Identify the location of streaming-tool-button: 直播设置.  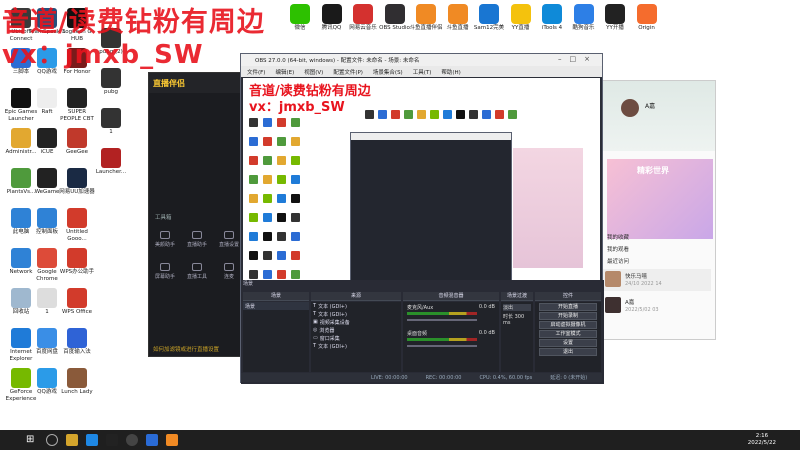
(229, 239).